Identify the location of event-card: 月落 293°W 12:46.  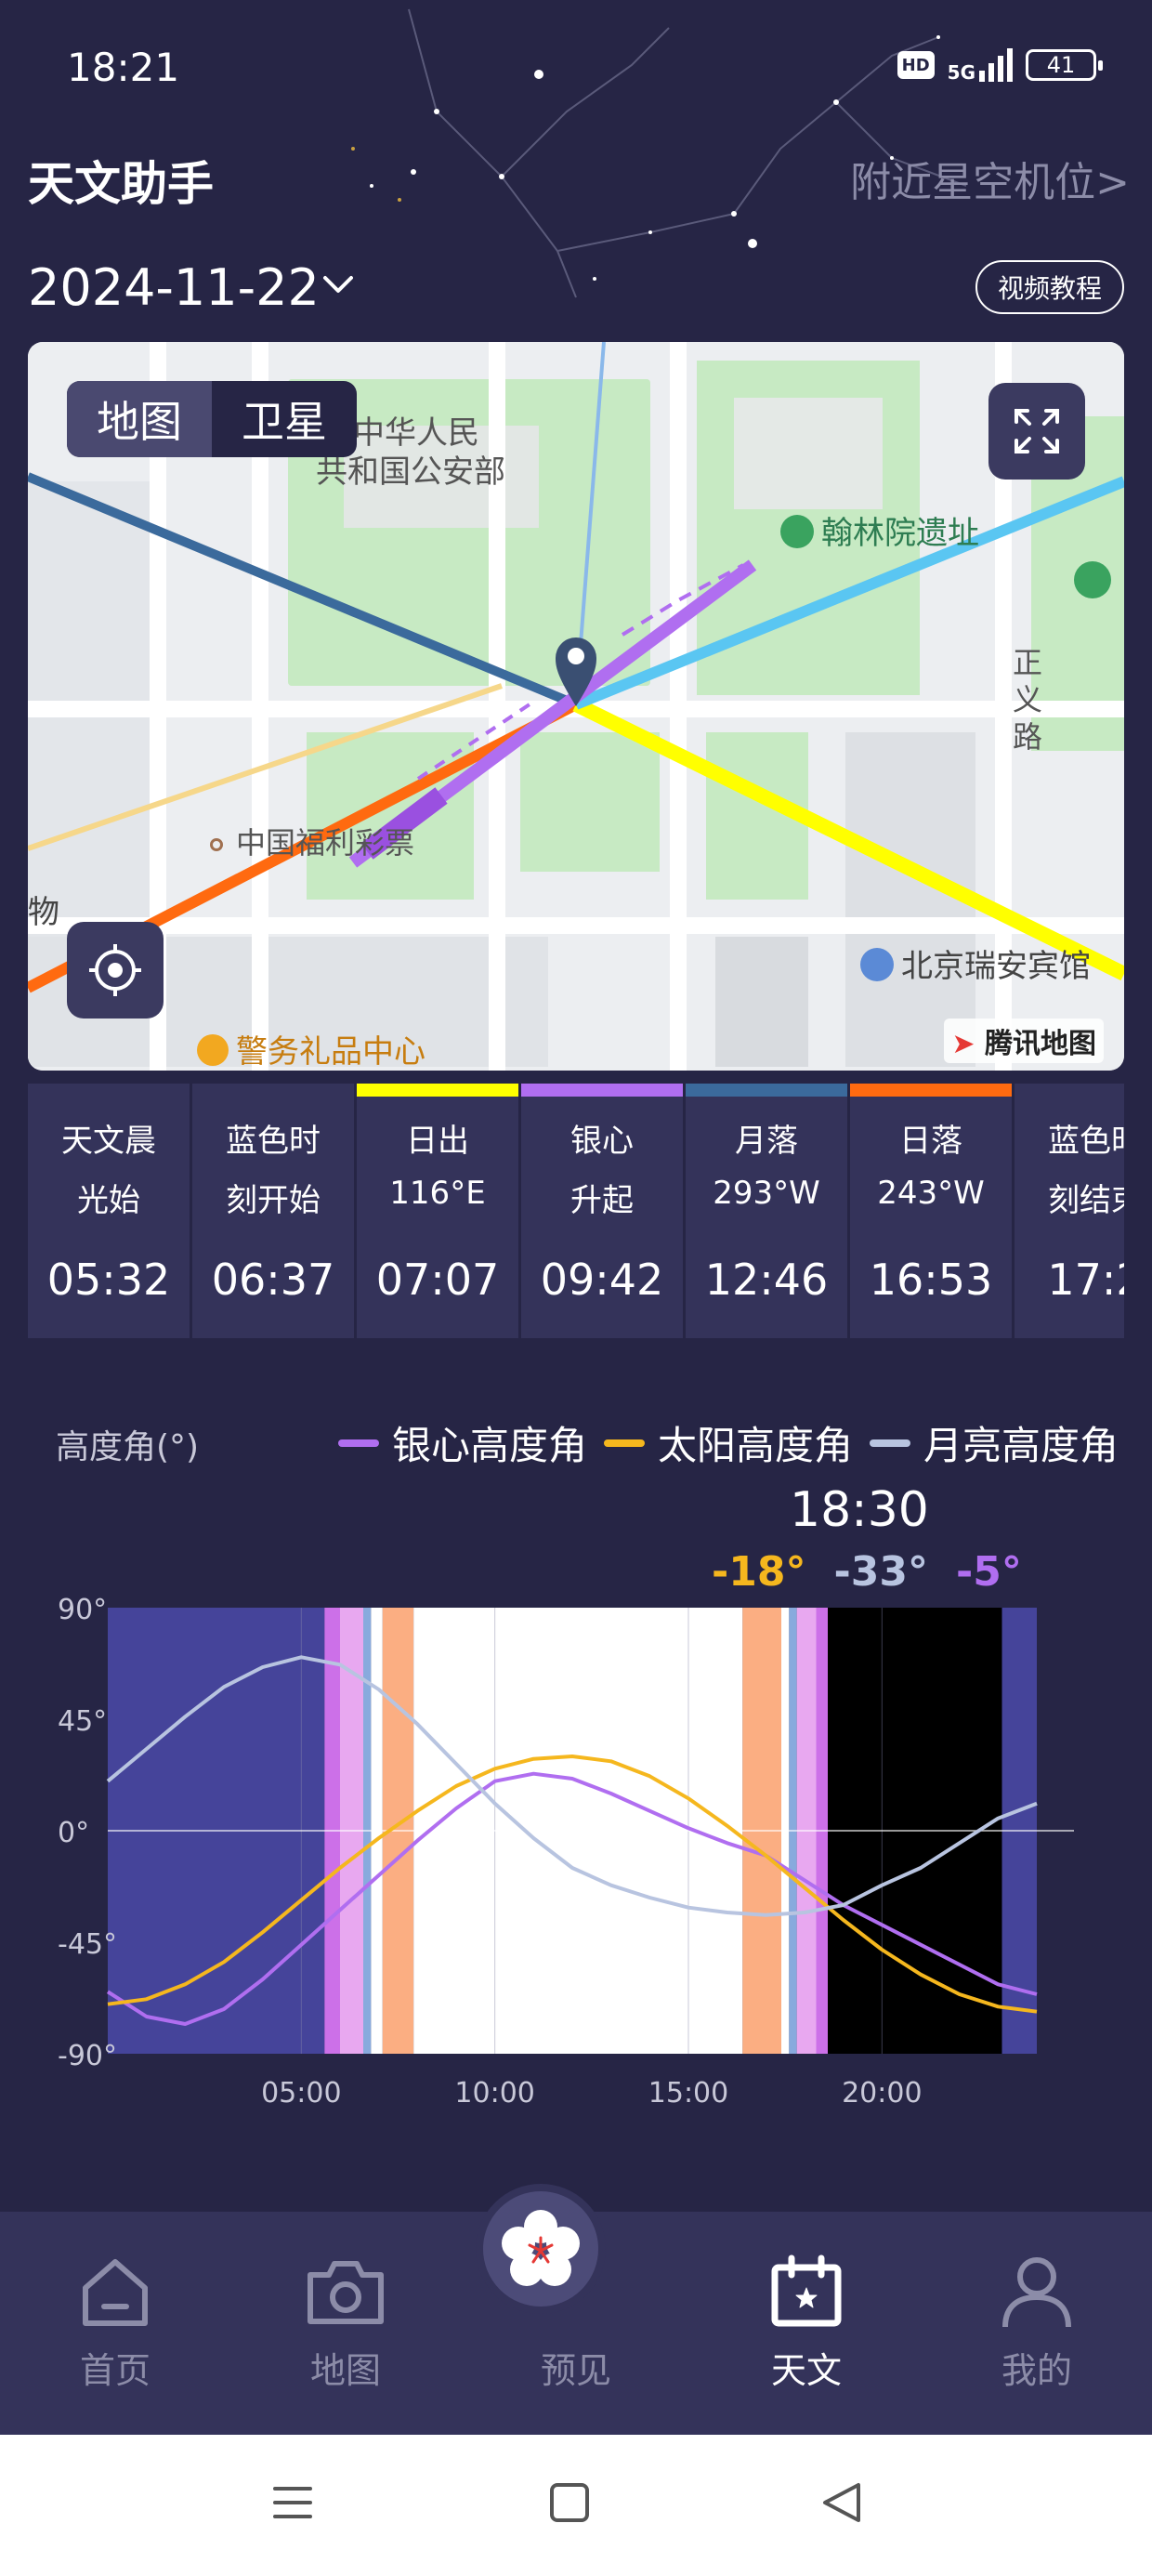
(766, 1211).